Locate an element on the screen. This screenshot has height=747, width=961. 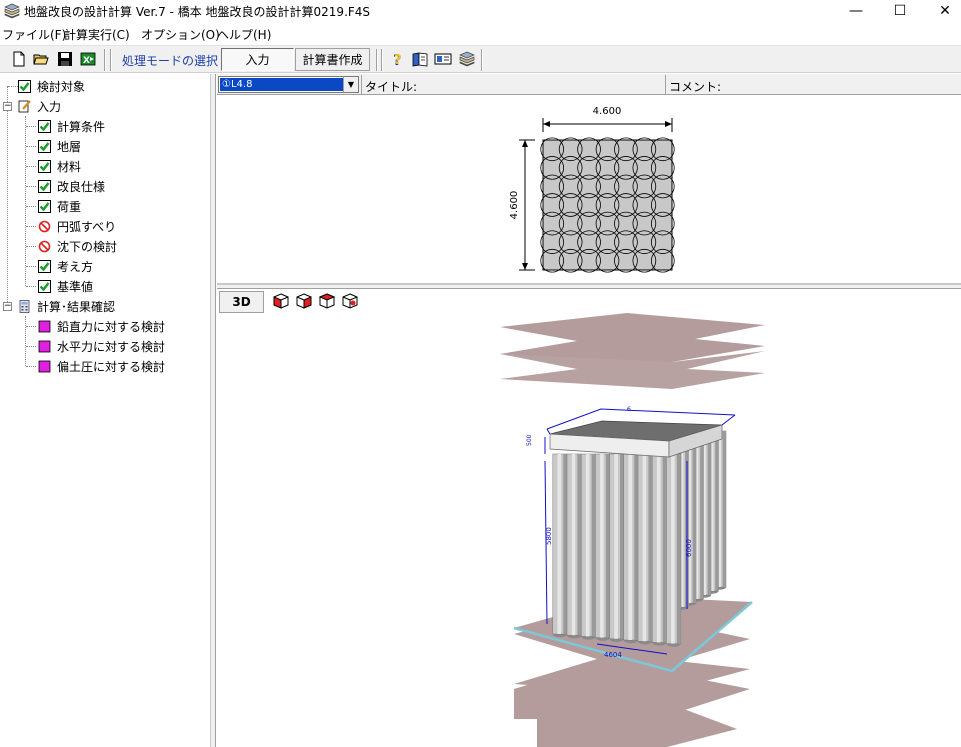
red-prohibited-icon is located at coordinates (44, 246).